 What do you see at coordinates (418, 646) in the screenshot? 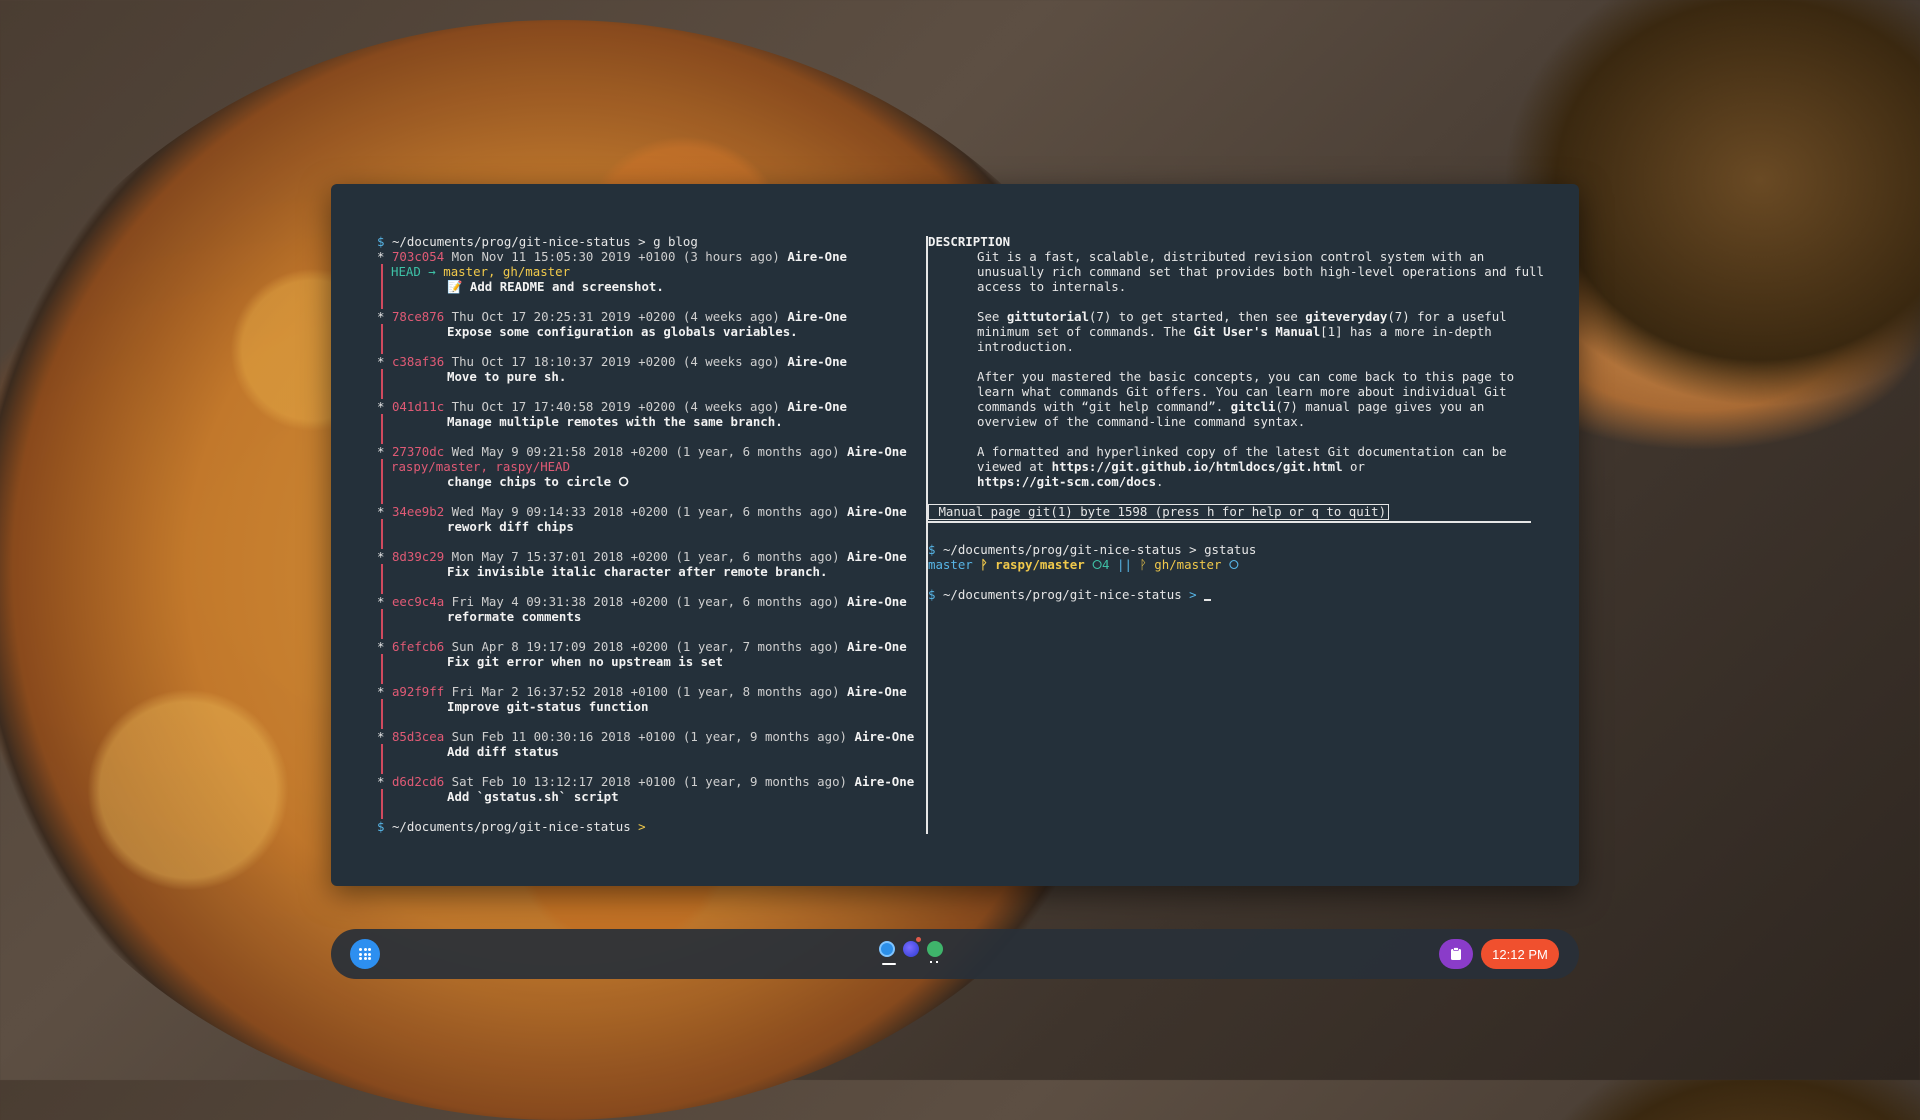
I see `commit-hash: 6fefcb6` at bounding box center [418, 646].